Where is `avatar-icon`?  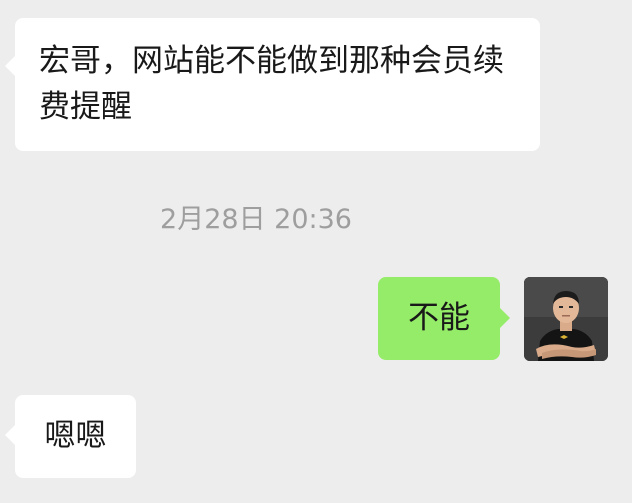
avatar-icon is located at coordinates (566, 319).